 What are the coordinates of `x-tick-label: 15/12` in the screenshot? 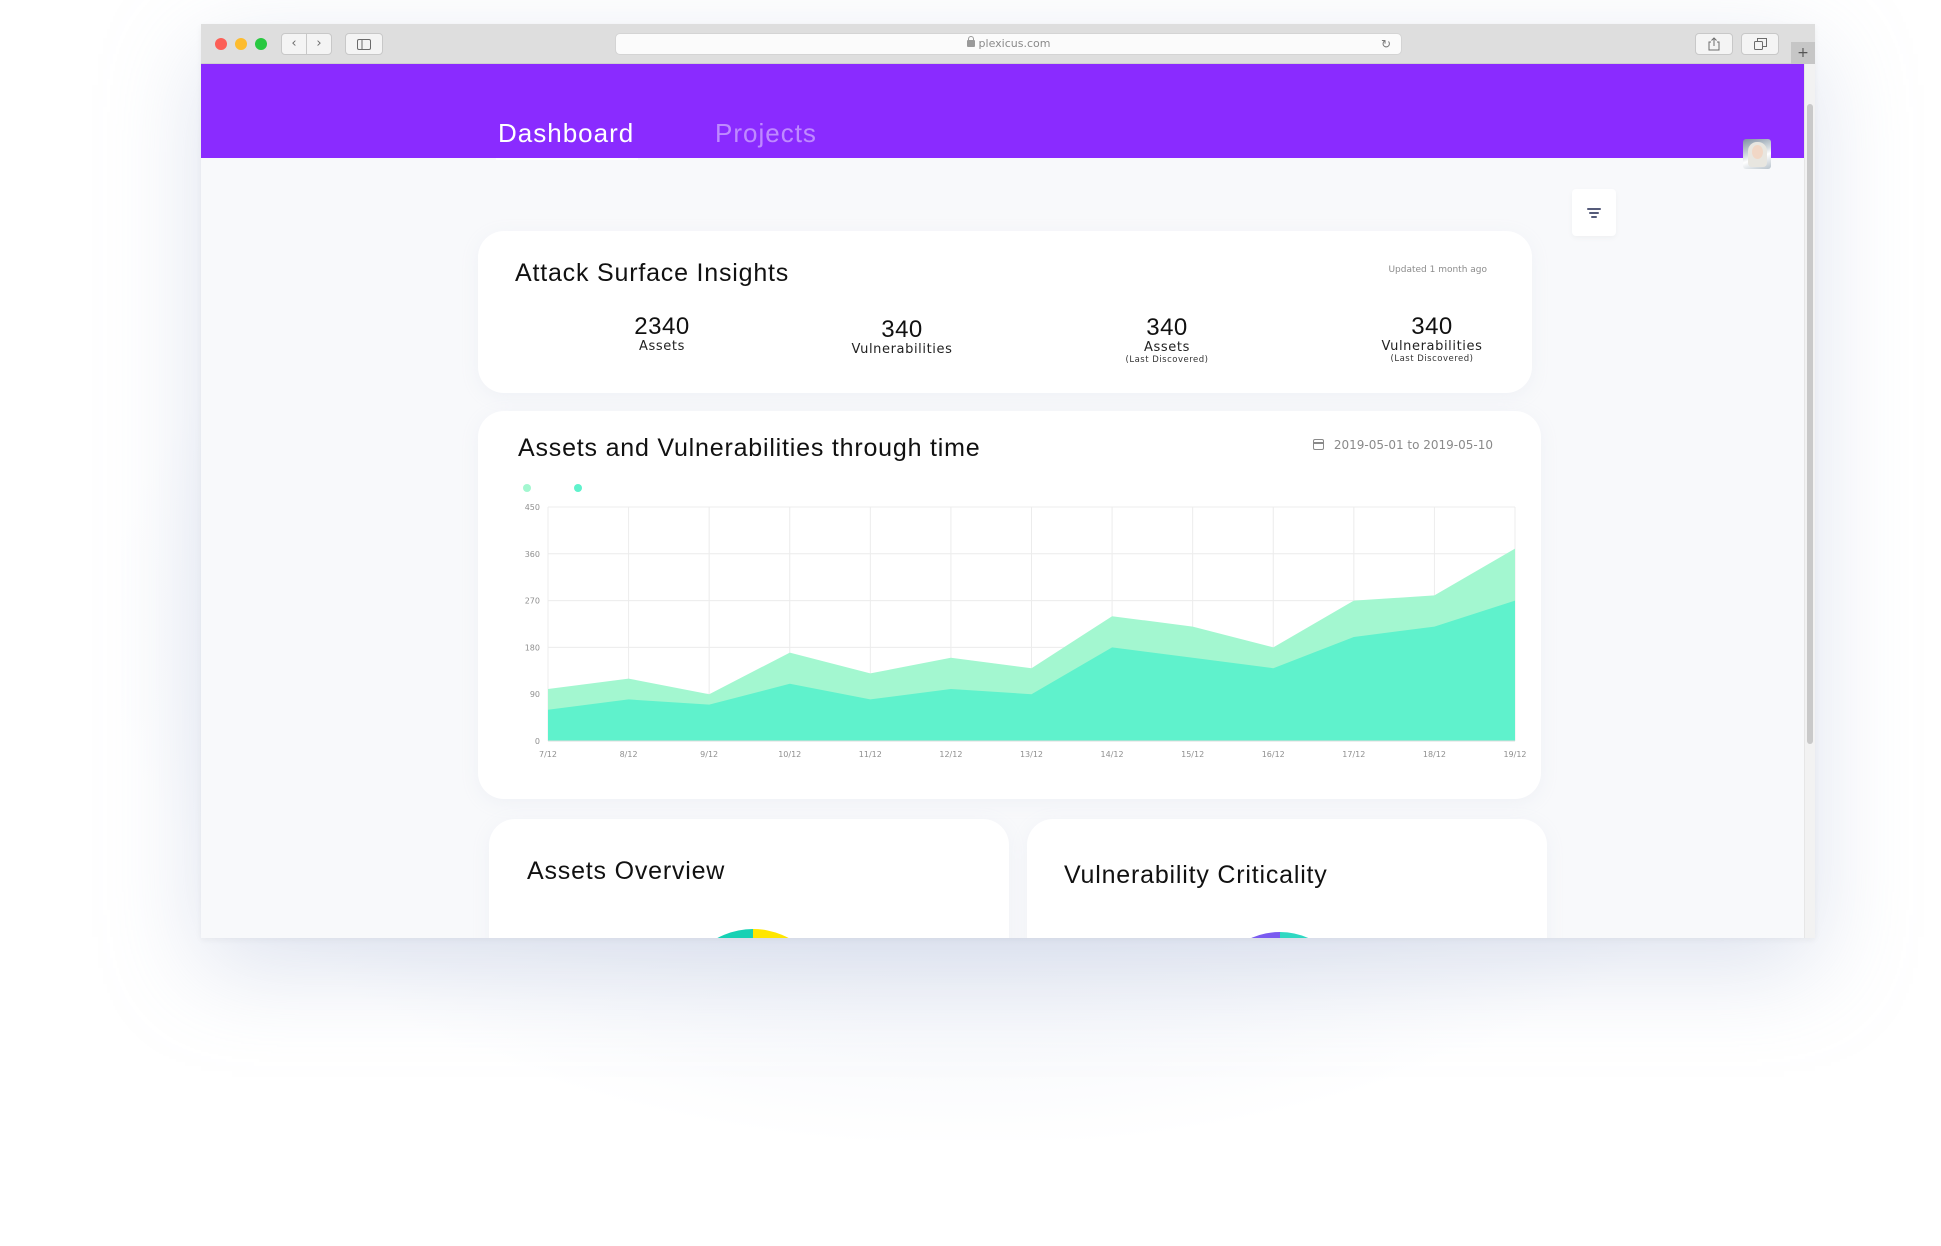 It's located at (1192, 754).